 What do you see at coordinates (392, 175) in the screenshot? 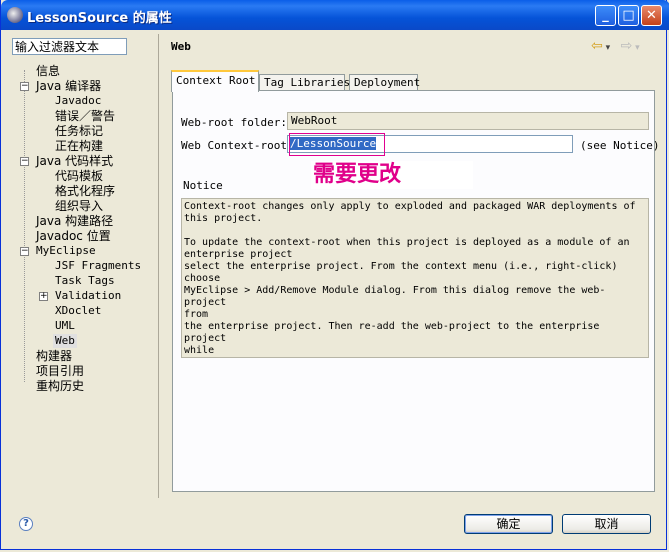
I see `annotation-text: 需要更改` at bounding box center [392, 175].